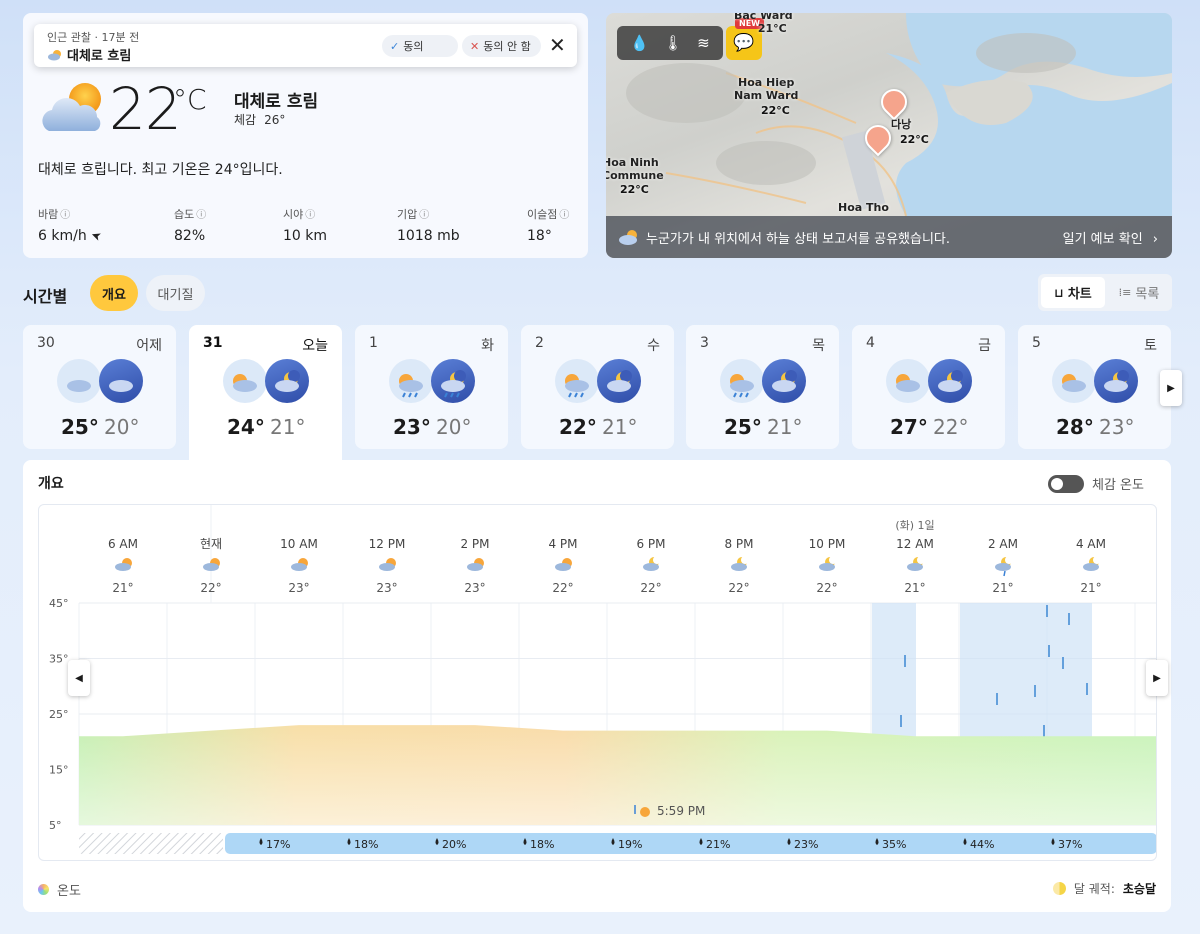  I want to click on day-card: 30 어제 25° 20°, so click(99, 387).